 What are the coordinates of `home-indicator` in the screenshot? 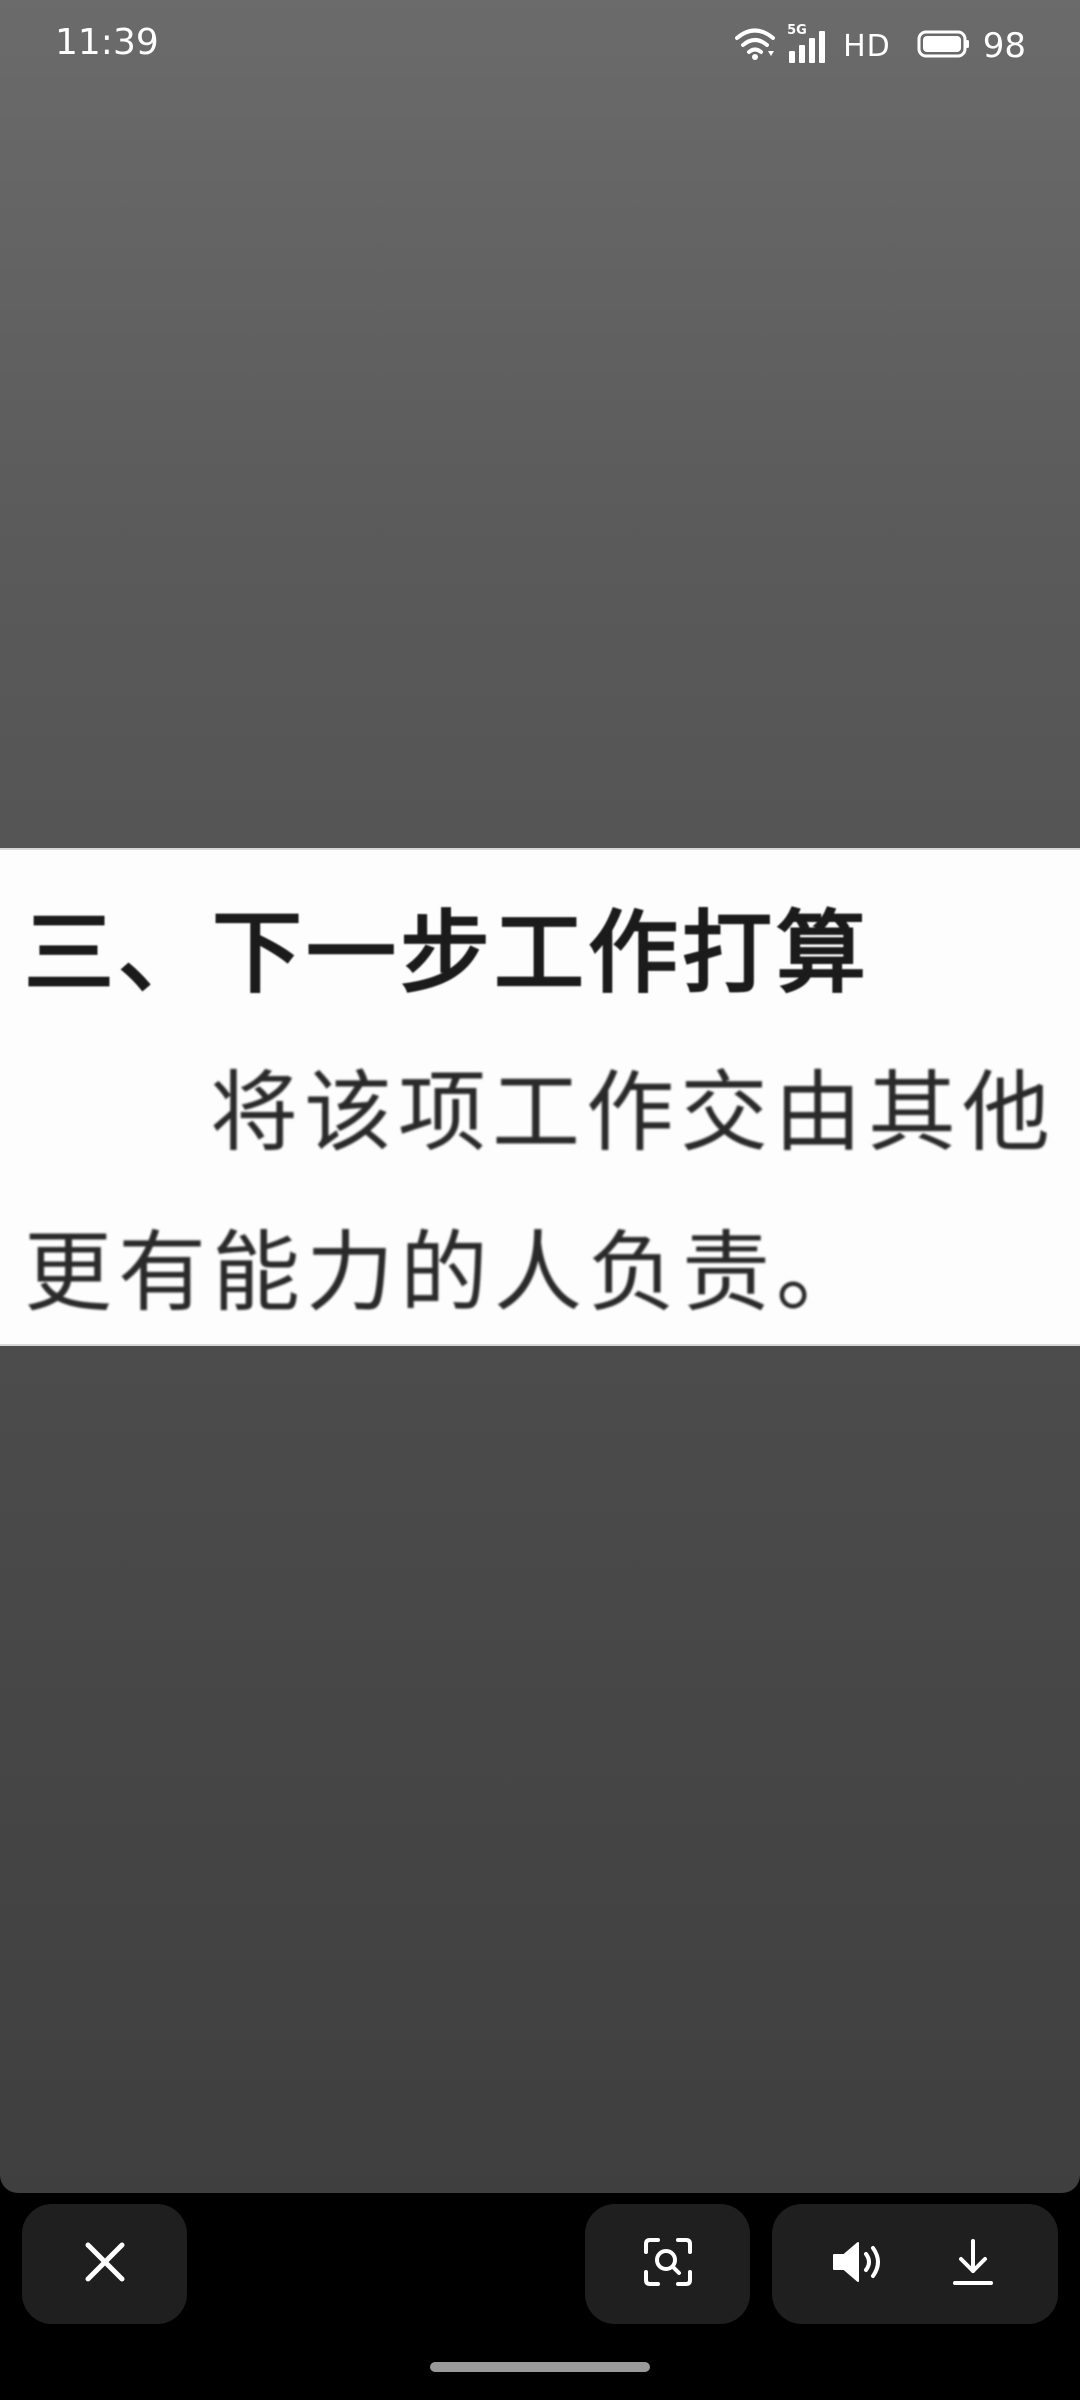 It's located at (540, 2367).